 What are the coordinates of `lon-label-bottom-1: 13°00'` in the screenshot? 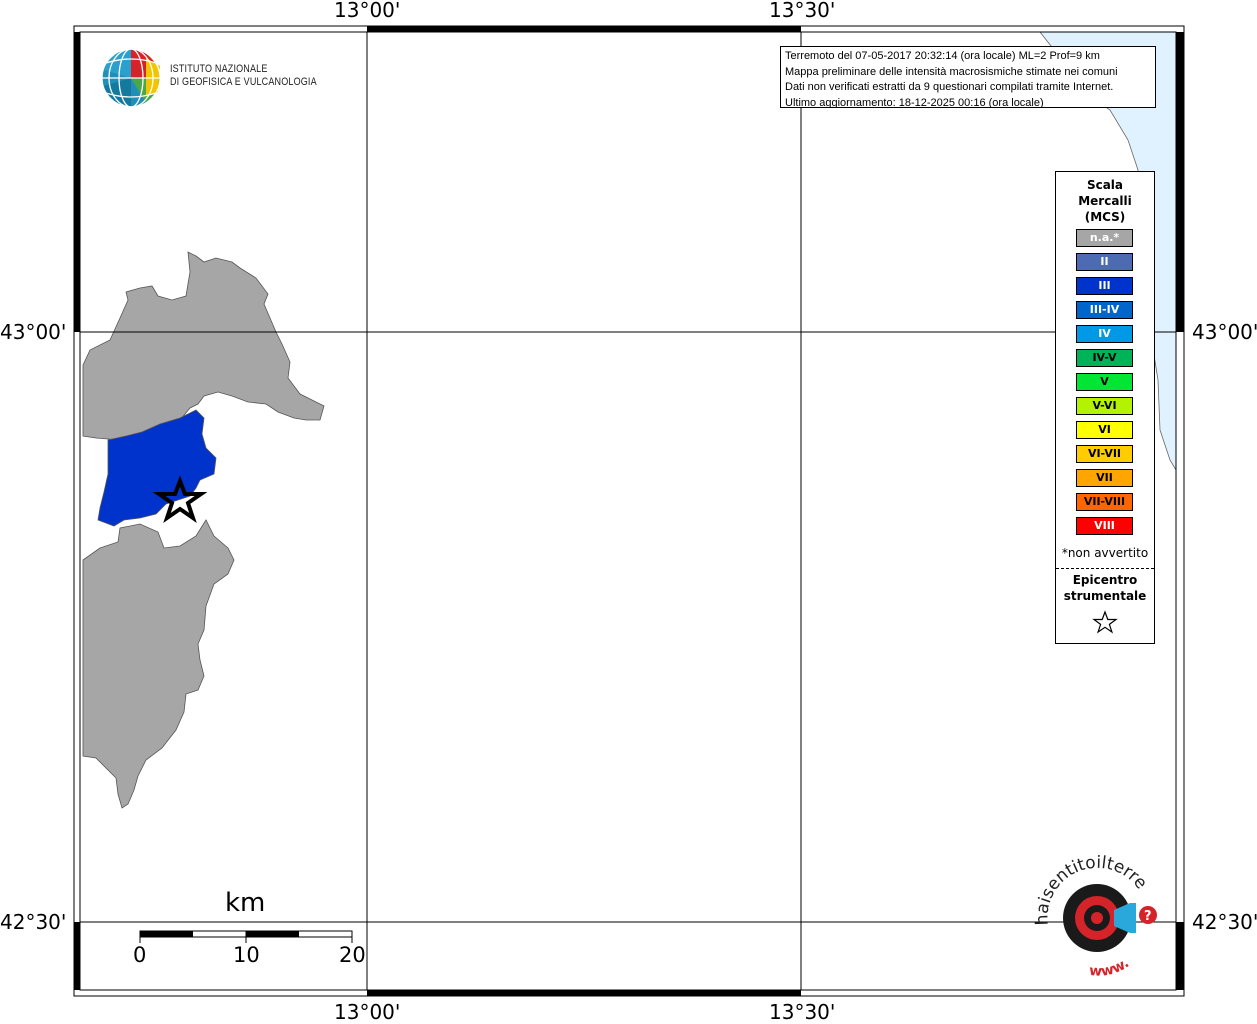 It's located at (367, 1012).